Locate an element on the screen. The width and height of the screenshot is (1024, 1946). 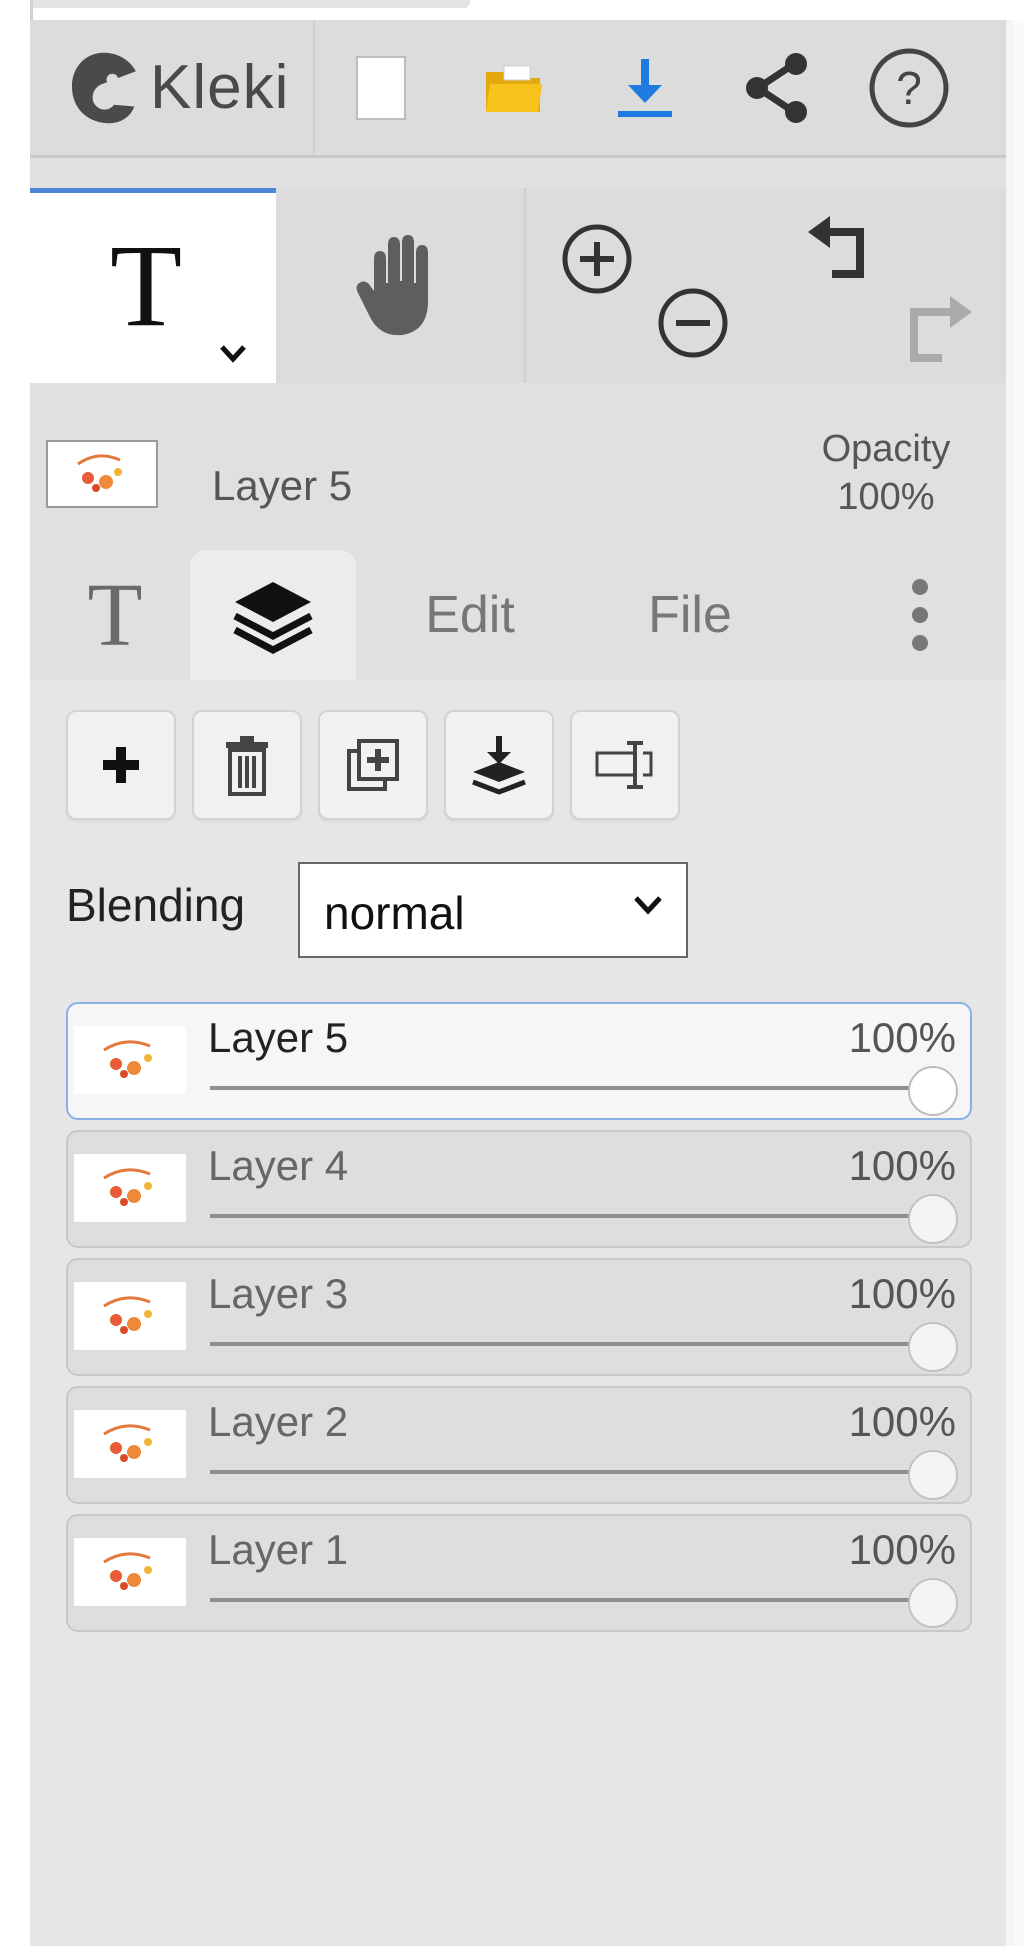
open-folder-icon is located at coordinates (514, 88).